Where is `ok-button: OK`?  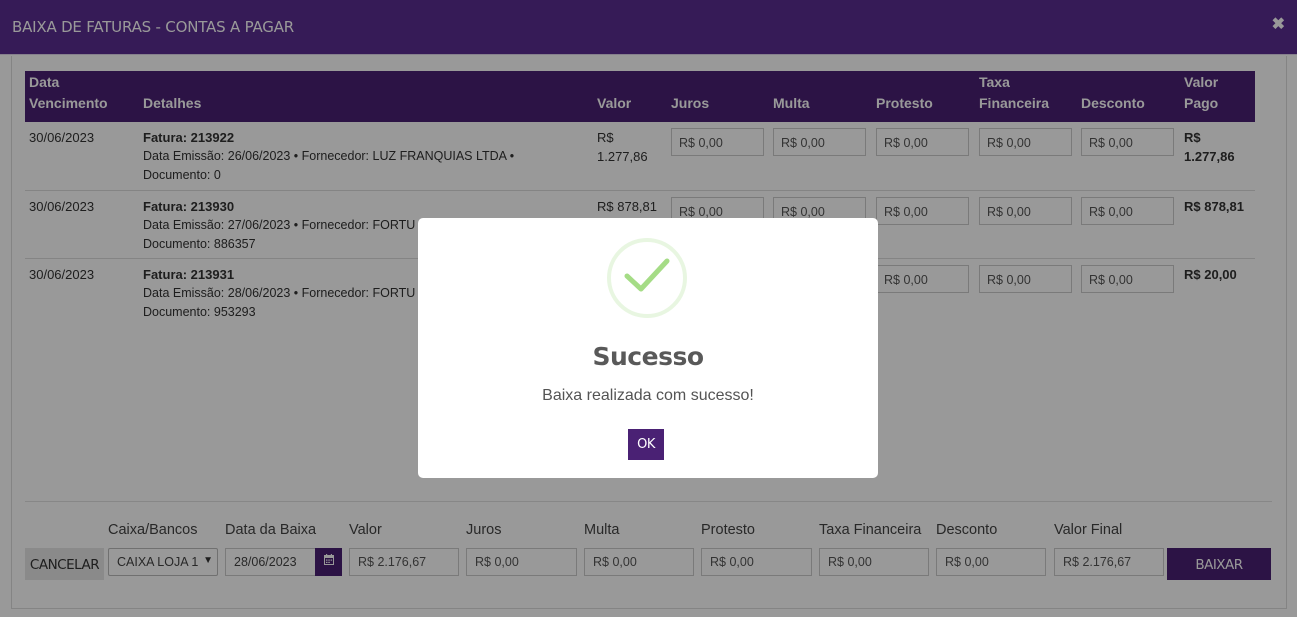 ok-button: OK is located at coordinates (646, 444).